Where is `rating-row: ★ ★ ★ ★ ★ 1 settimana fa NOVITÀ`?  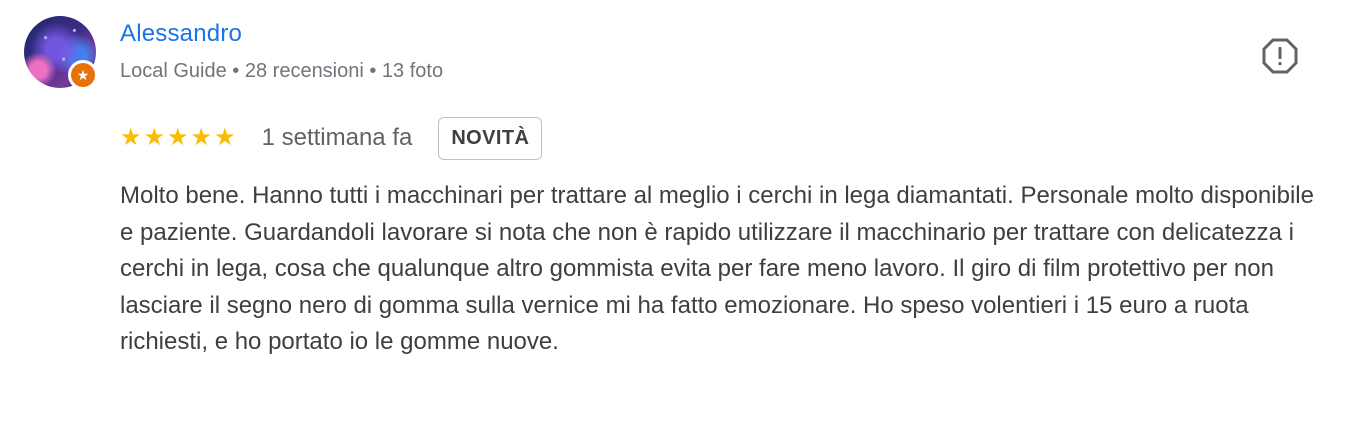
rating-row: ★ ★ ★ ★ ★ 1 settimana fa NOVITÀ is located at coordinates (331, 138).